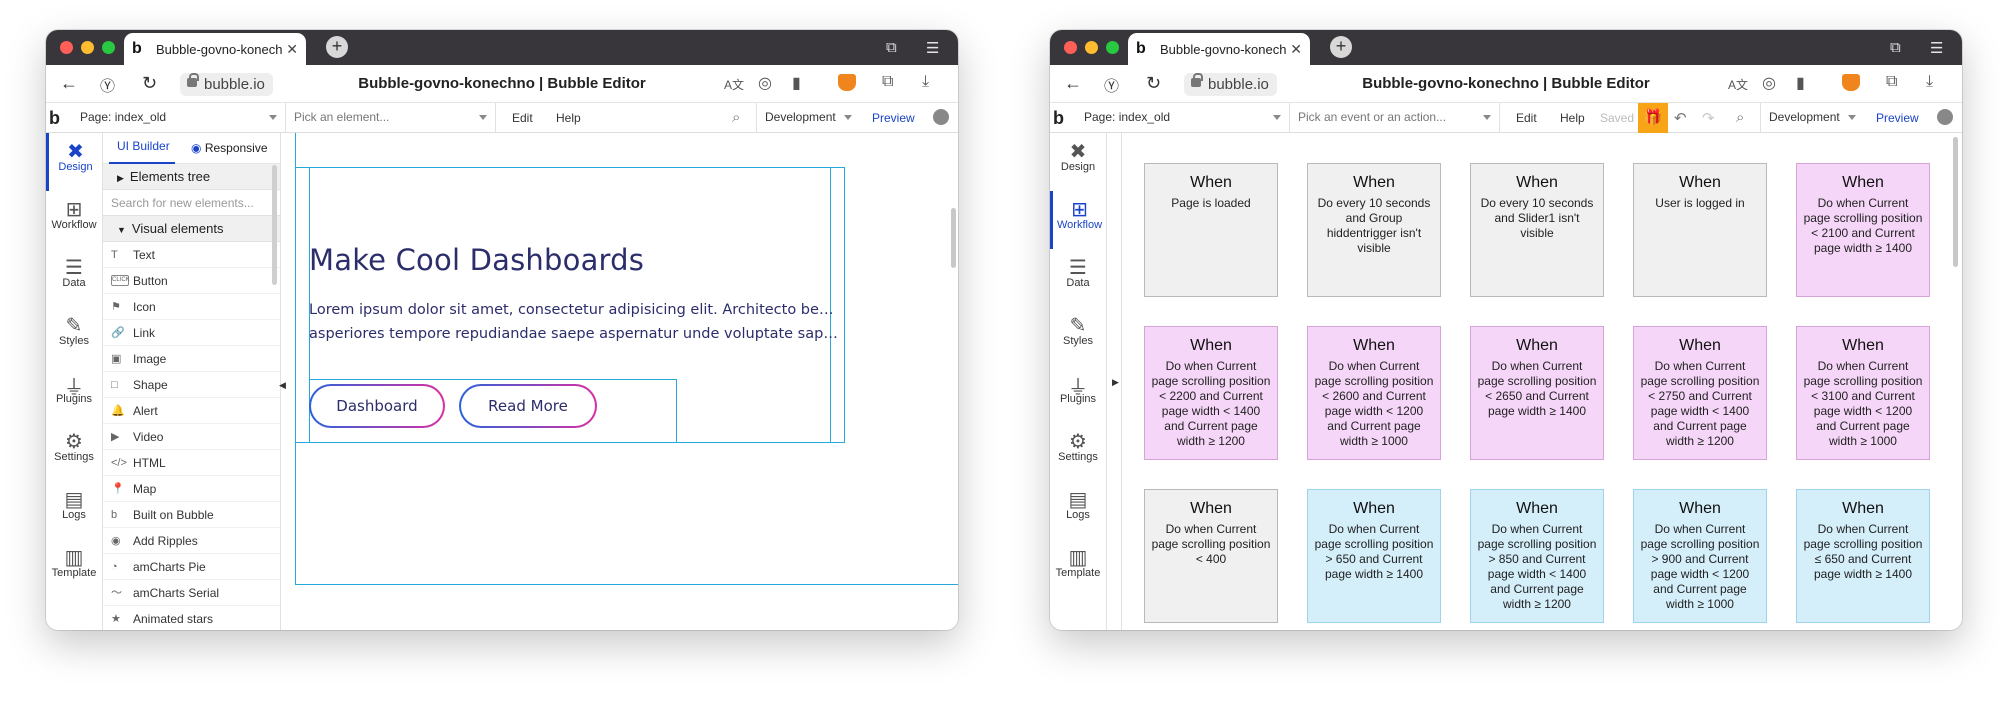 The width and height of the screenshot is (2000, 707). Describe the element at coordinates (108, 47) in the screenshot. I see `zoom-window-button` at that location.